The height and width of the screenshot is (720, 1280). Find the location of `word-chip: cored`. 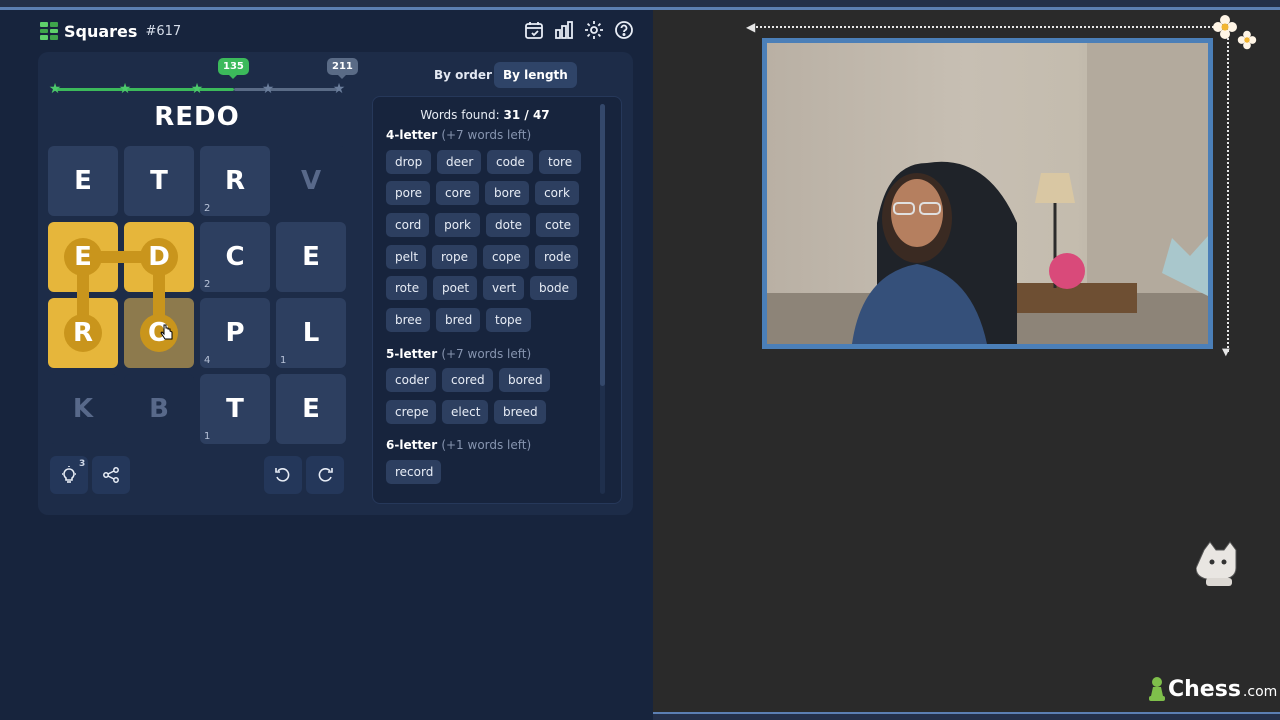

word-chip: cored is located at coordinates (467, 380).